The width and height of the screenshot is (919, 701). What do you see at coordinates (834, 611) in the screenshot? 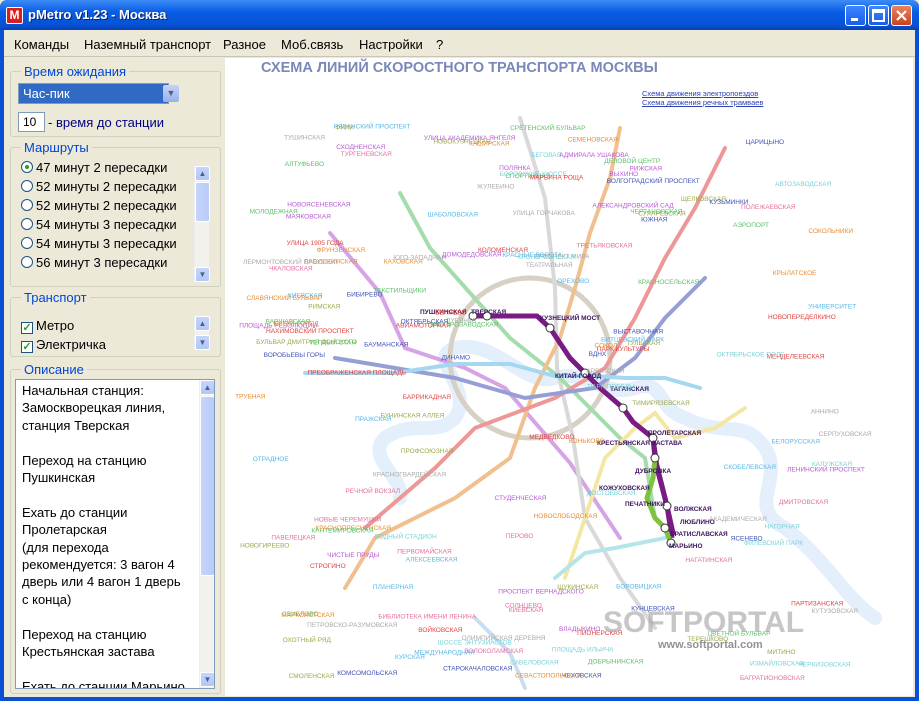
I see `station-label: КУТУЗОВСКАЯ` at bounding box center [834, 611].